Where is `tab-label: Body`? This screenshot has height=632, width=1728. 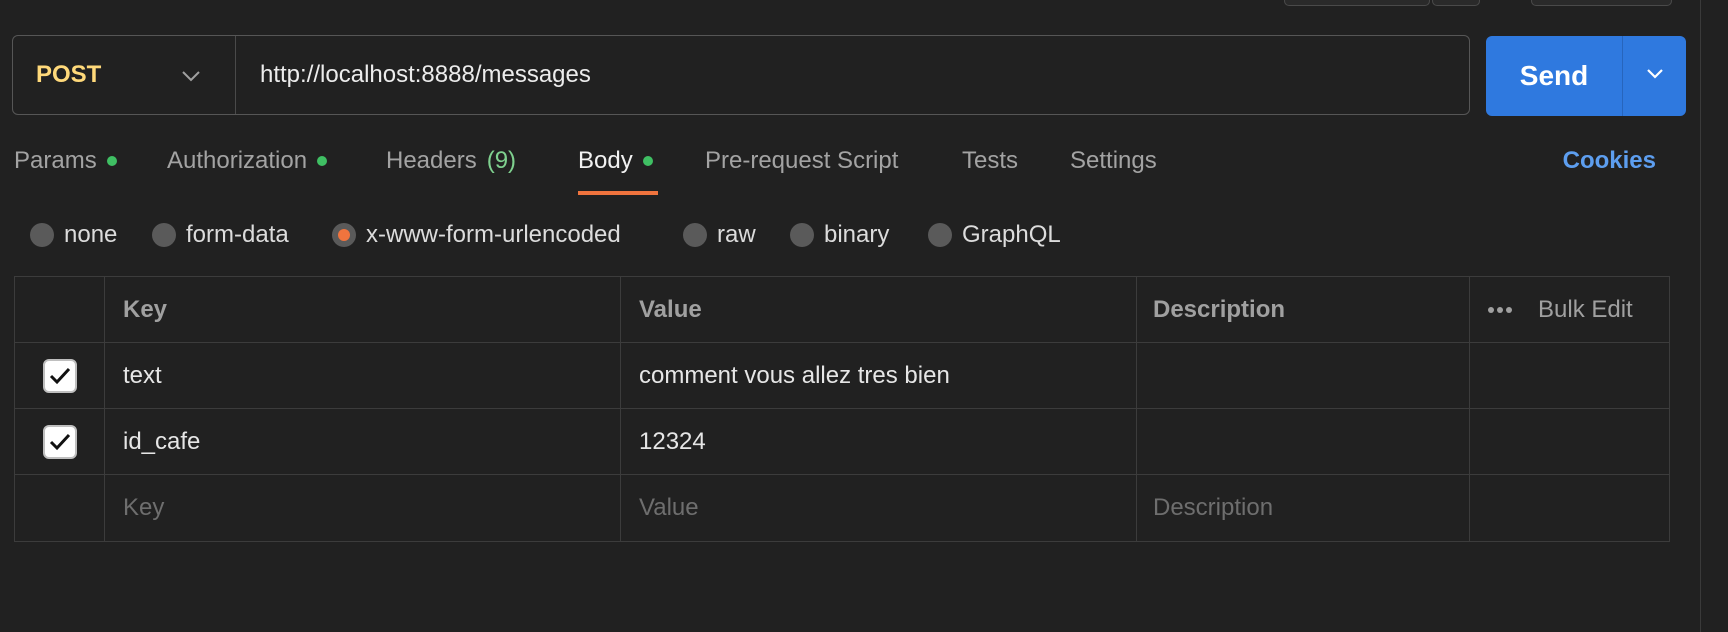 tab-label: Body is located at coordinates (605, 160).